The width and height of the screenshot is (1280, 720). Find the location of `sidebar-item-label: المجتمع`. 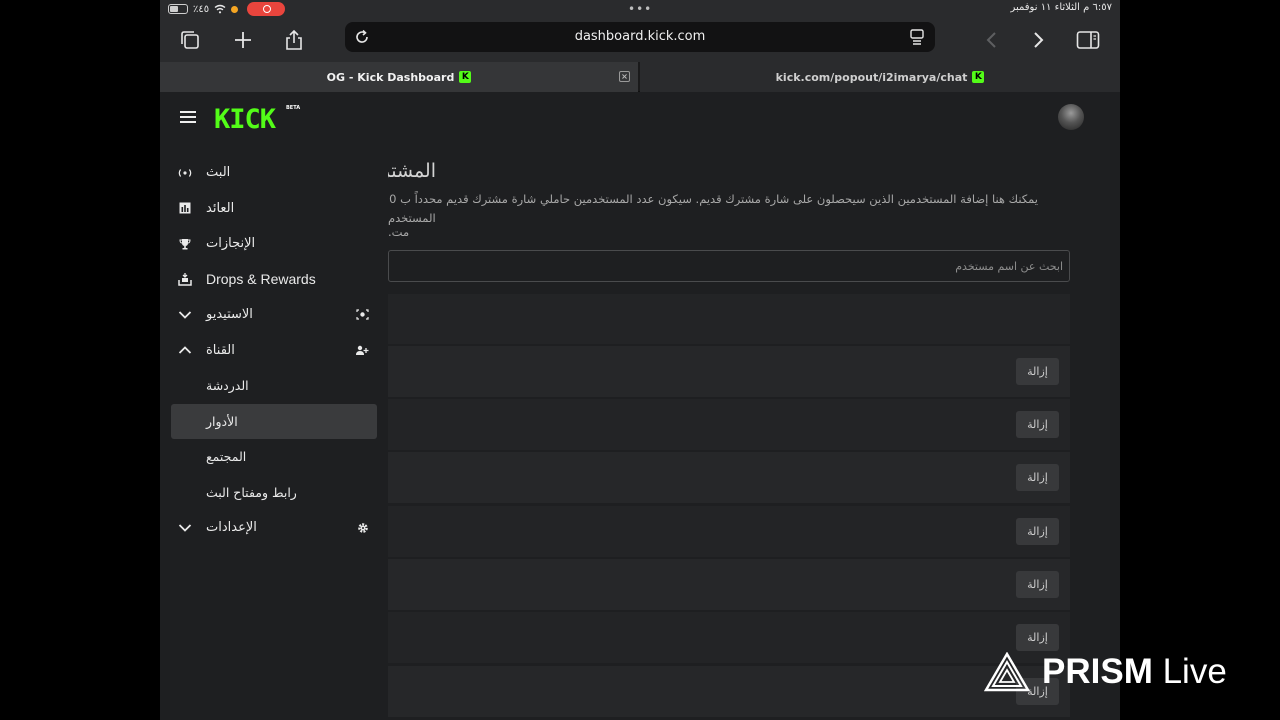

sidebar-item-label: المجتمع is located at coordinates (226, 457).